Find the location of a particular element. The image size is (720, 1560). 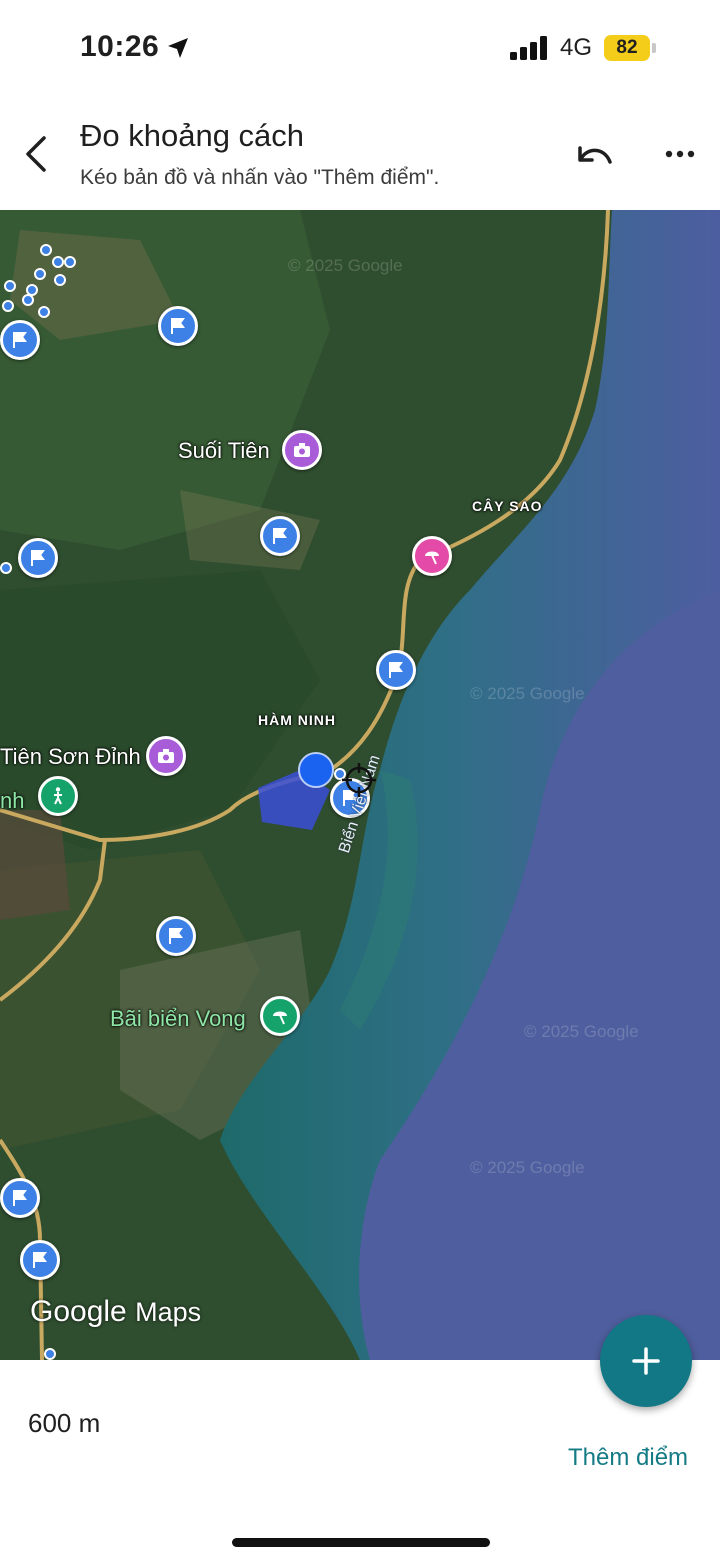

beach-pin-cay-sao is located at coordinates (432, 556).